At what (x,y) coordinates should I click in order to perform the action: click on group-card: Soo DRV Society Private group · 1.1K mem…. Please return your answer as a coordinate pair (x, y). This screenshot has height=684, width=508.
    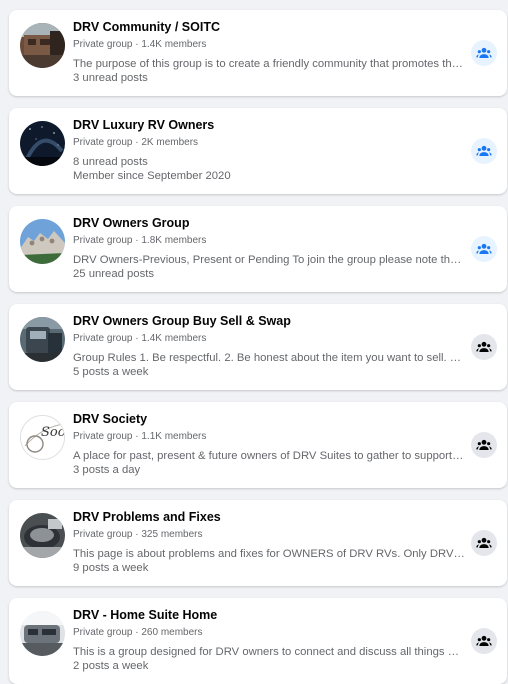
    Looking at the image, I should click on (258, 445).